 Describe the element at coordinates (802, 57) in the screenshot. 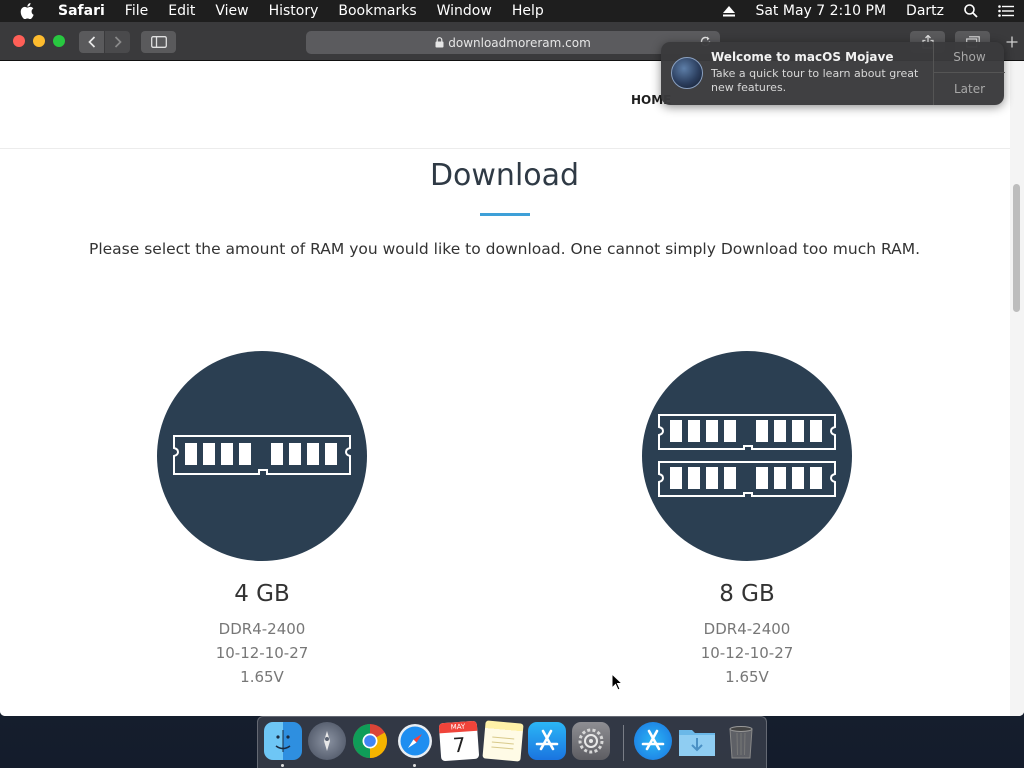

I see `notification-title: Welcome to macOS Mojave` at that location.